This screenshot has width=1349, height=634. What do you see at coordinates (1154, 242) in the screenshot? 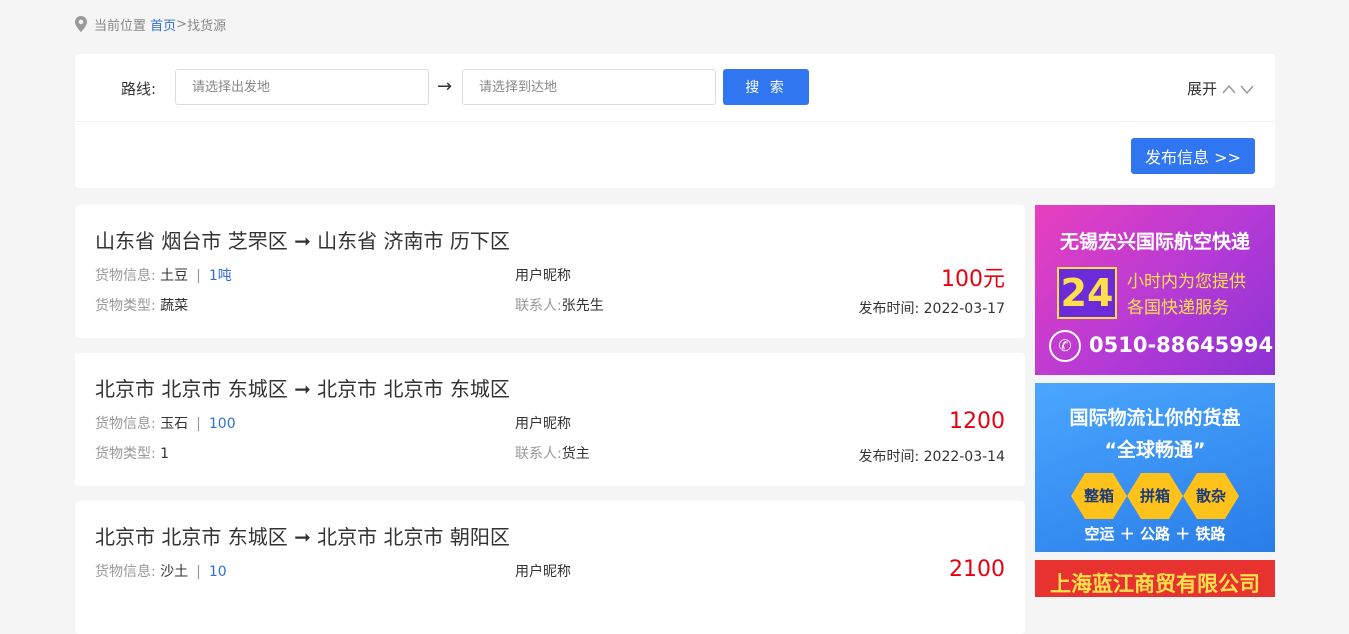
I see `ad-title: 无锡宏兴国际航空快递` at bounding box center [1154, 242].